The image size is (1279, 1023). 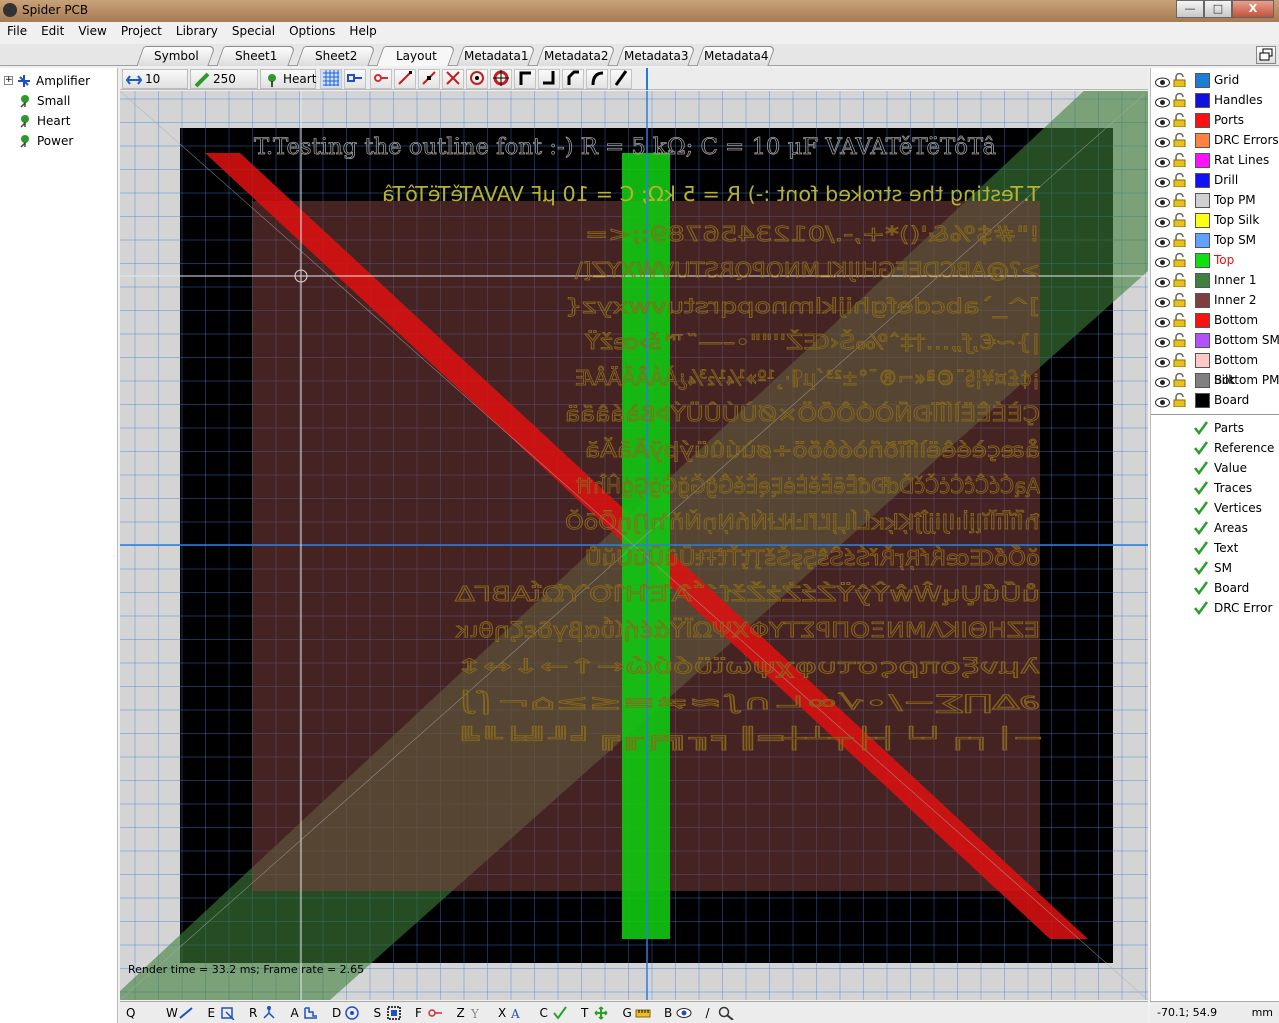 What do you see at coordinates (1215, 400) in the screenshot?
I see `layer-row-board: Board` at bounding box center [1215, 400].